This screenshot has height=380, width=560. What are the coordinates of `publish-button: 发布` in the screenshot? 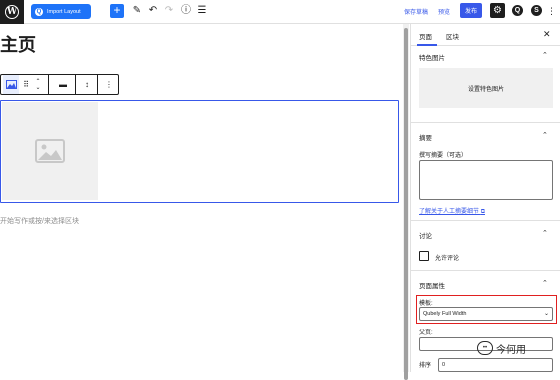 It's located at (471, 10).